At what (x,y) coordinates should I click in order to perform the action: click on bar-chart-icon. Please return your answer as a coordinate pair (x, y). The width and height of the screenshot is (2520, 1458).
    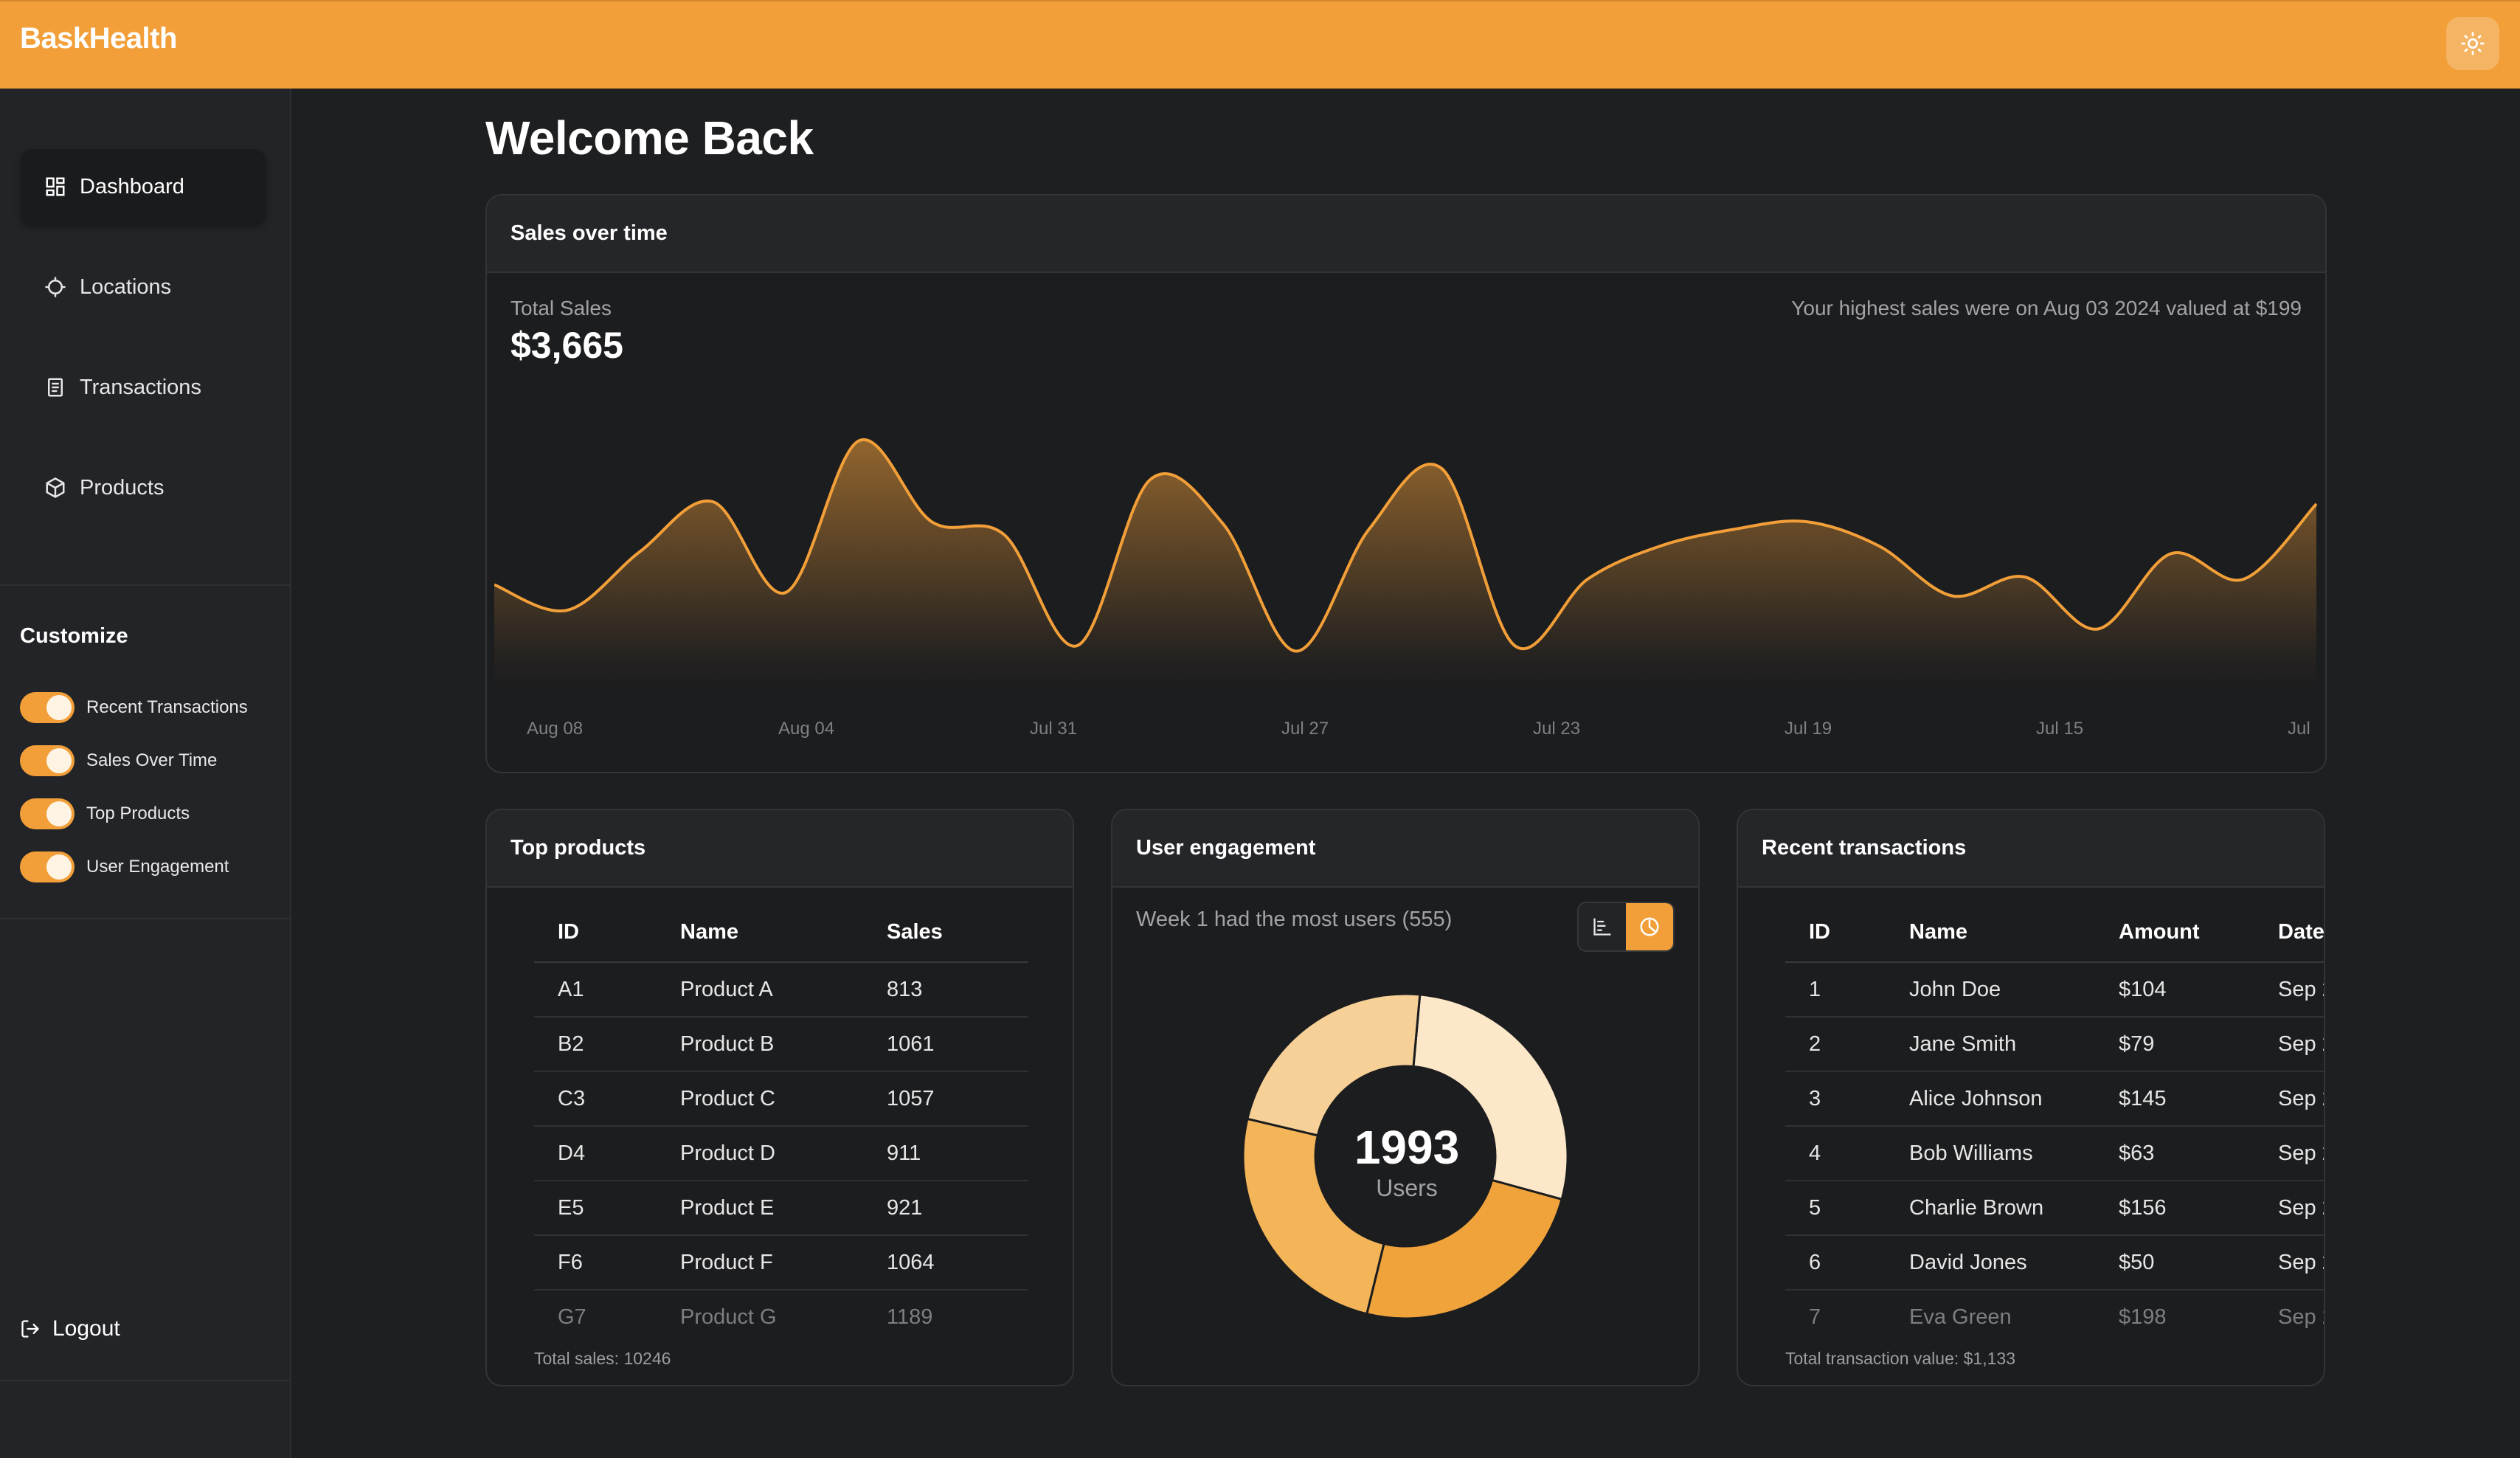
    Looking at the image, I should click on (1602, 927).